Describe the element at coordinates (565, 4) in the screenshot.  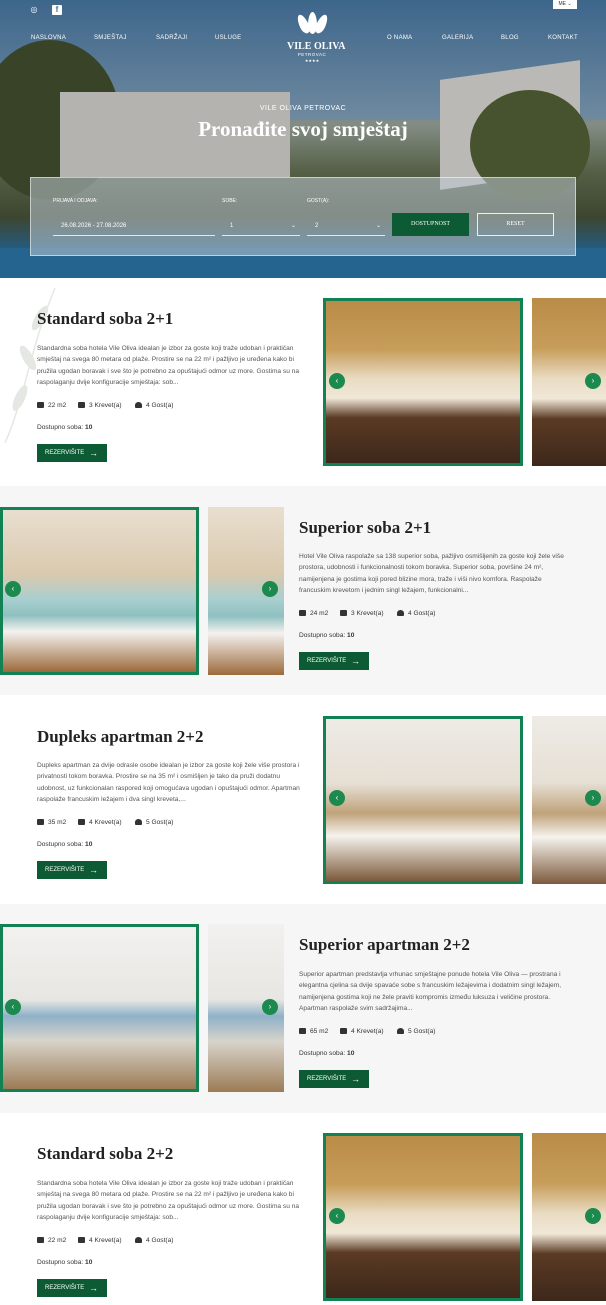
I see `language-selector: ME ⌄` at that location.